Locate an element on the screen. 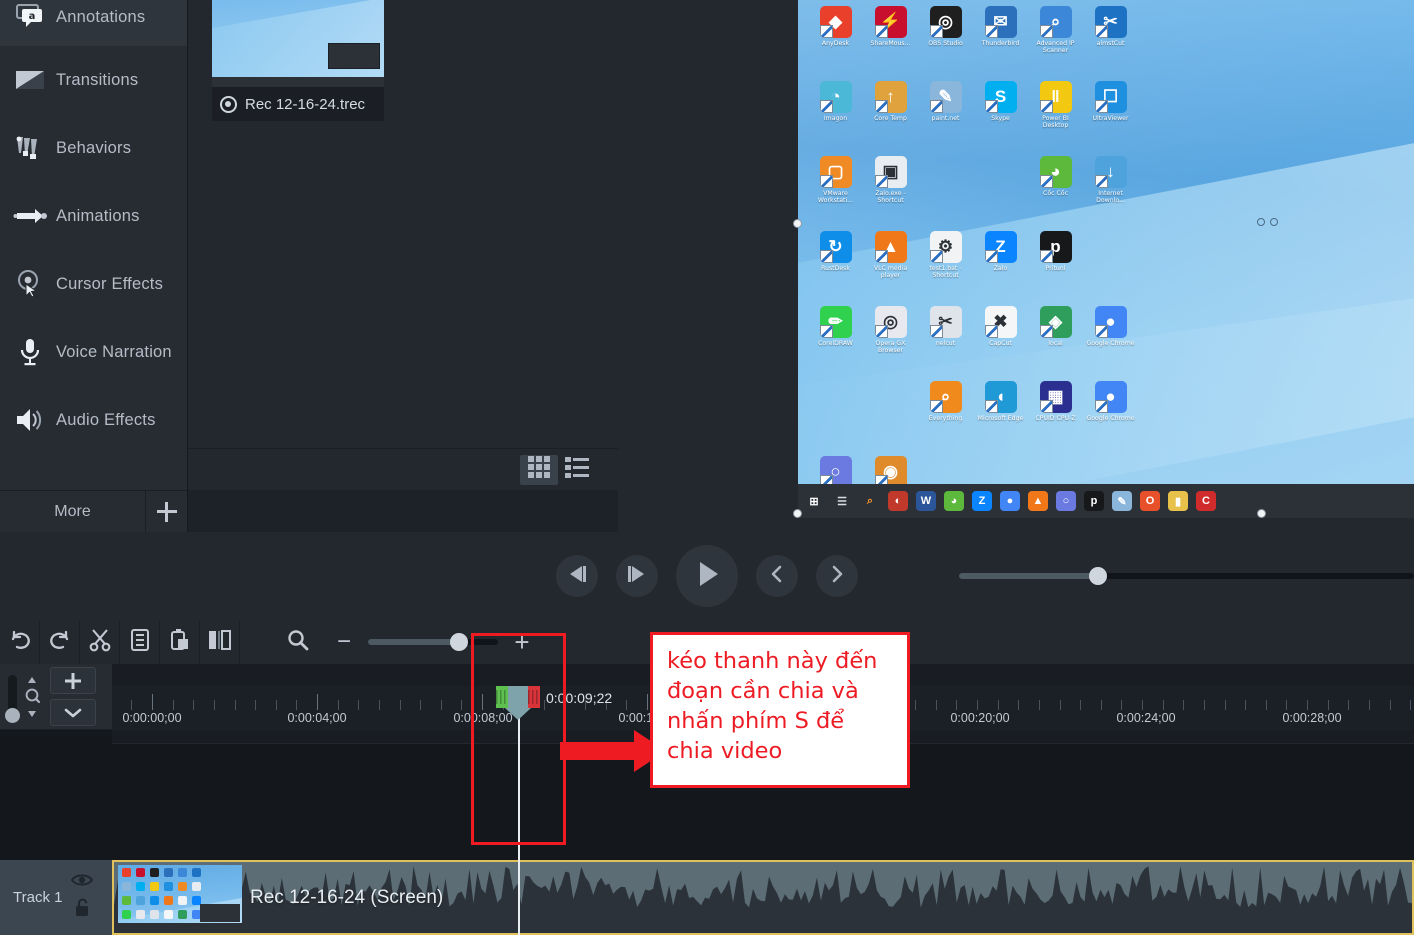  zoom-slider-knob is located at coordinates (459, 642).